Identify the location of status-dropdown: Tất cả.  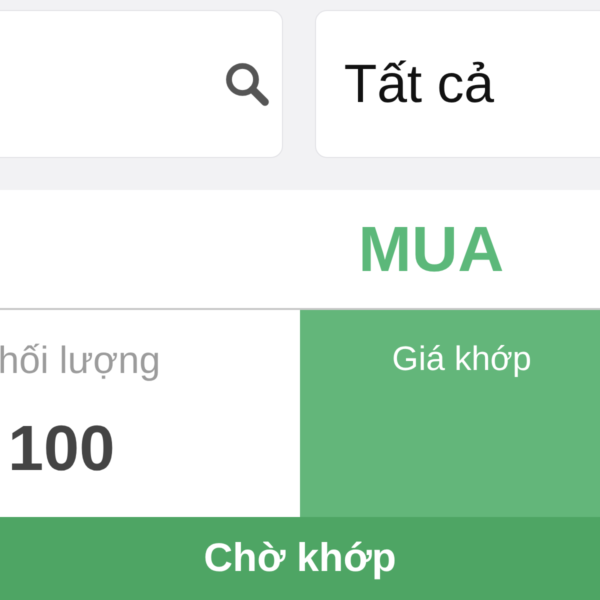
(457, 84).